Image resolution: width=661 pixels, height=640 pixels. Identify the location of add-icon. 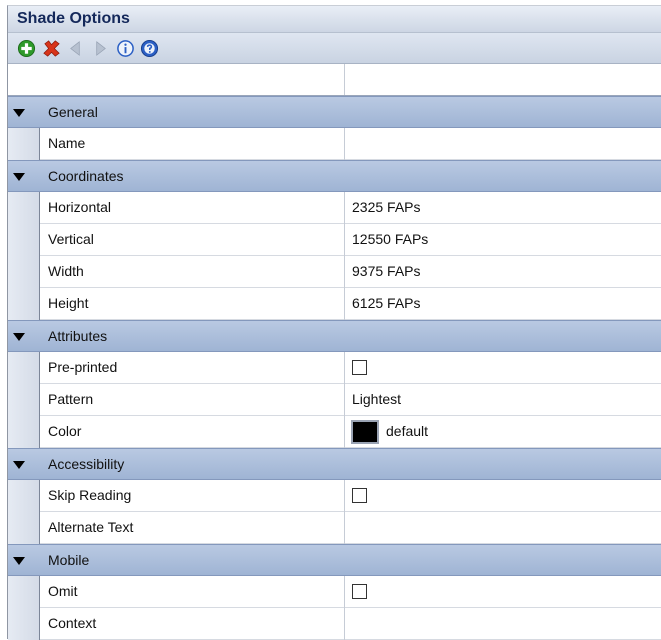
(26, 48).